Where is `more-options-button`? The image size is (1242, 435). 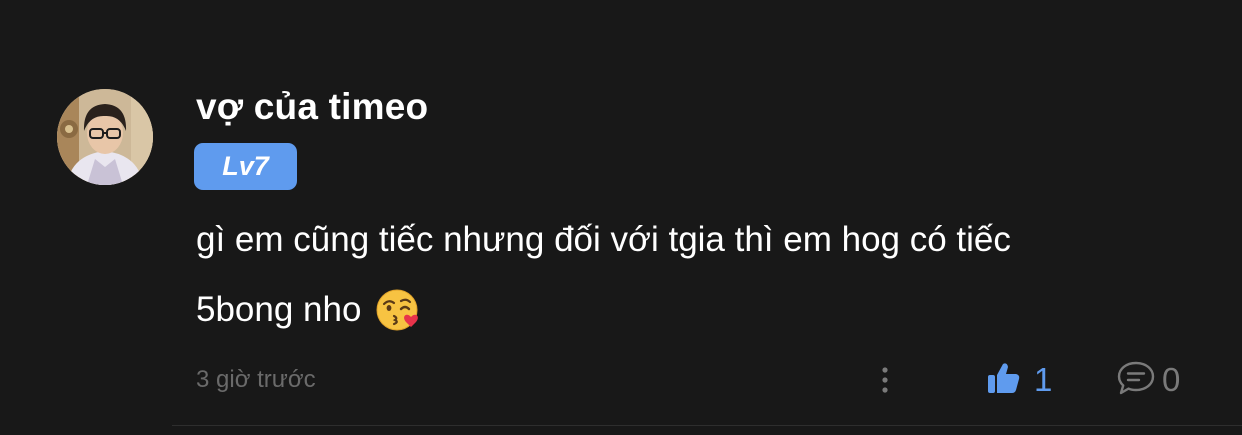
more-options-button is located at coordinates (885, 380).